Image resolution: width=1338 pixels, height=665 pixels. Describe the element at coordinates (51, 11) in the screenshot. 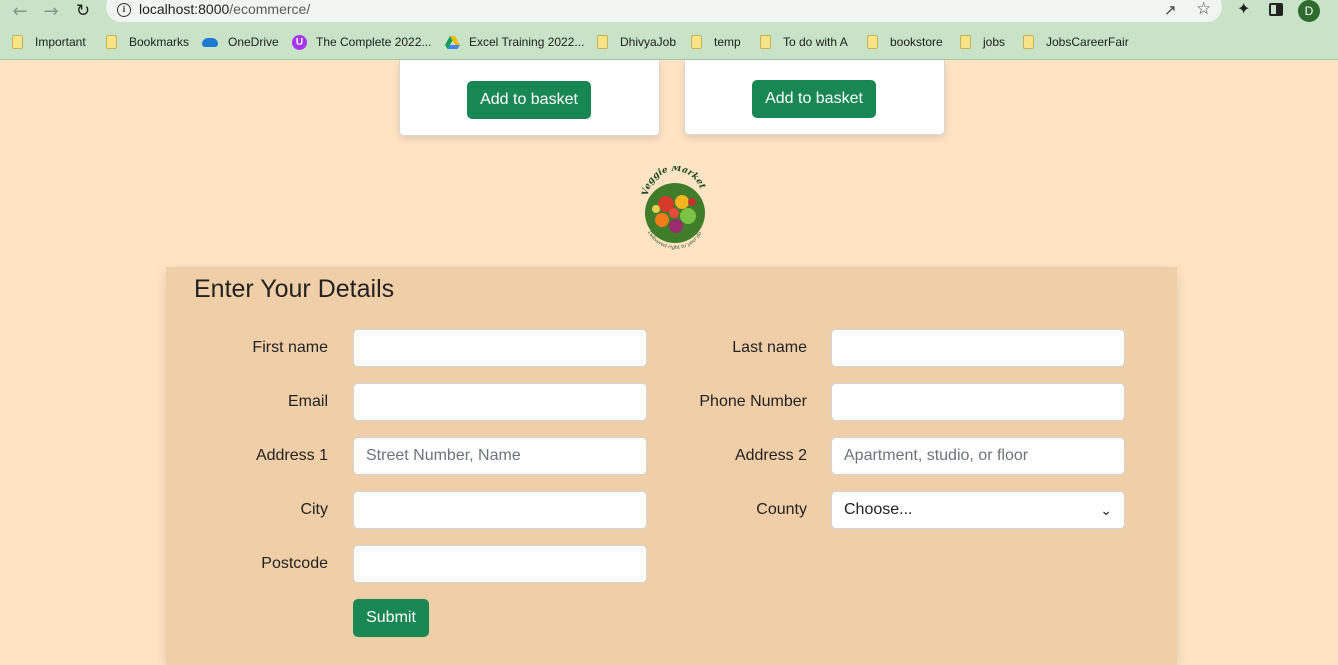

I see `forward-arrow-icon: →` at that location.